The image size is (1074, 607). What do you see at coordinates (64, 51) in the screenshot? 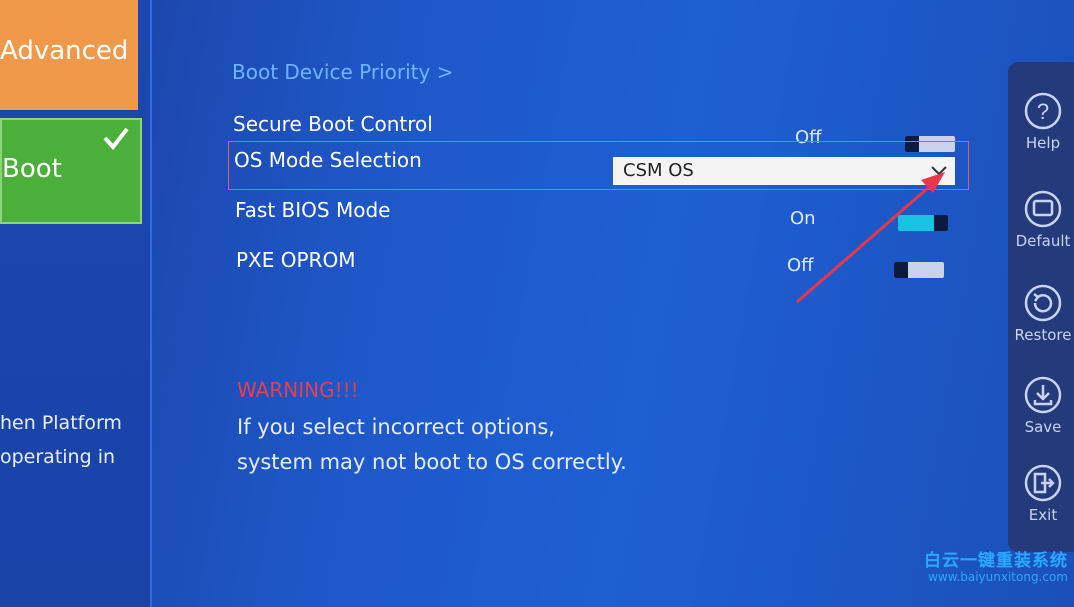
I see `tab-advanced-label: Advanced` at bounding box center [64, 51].